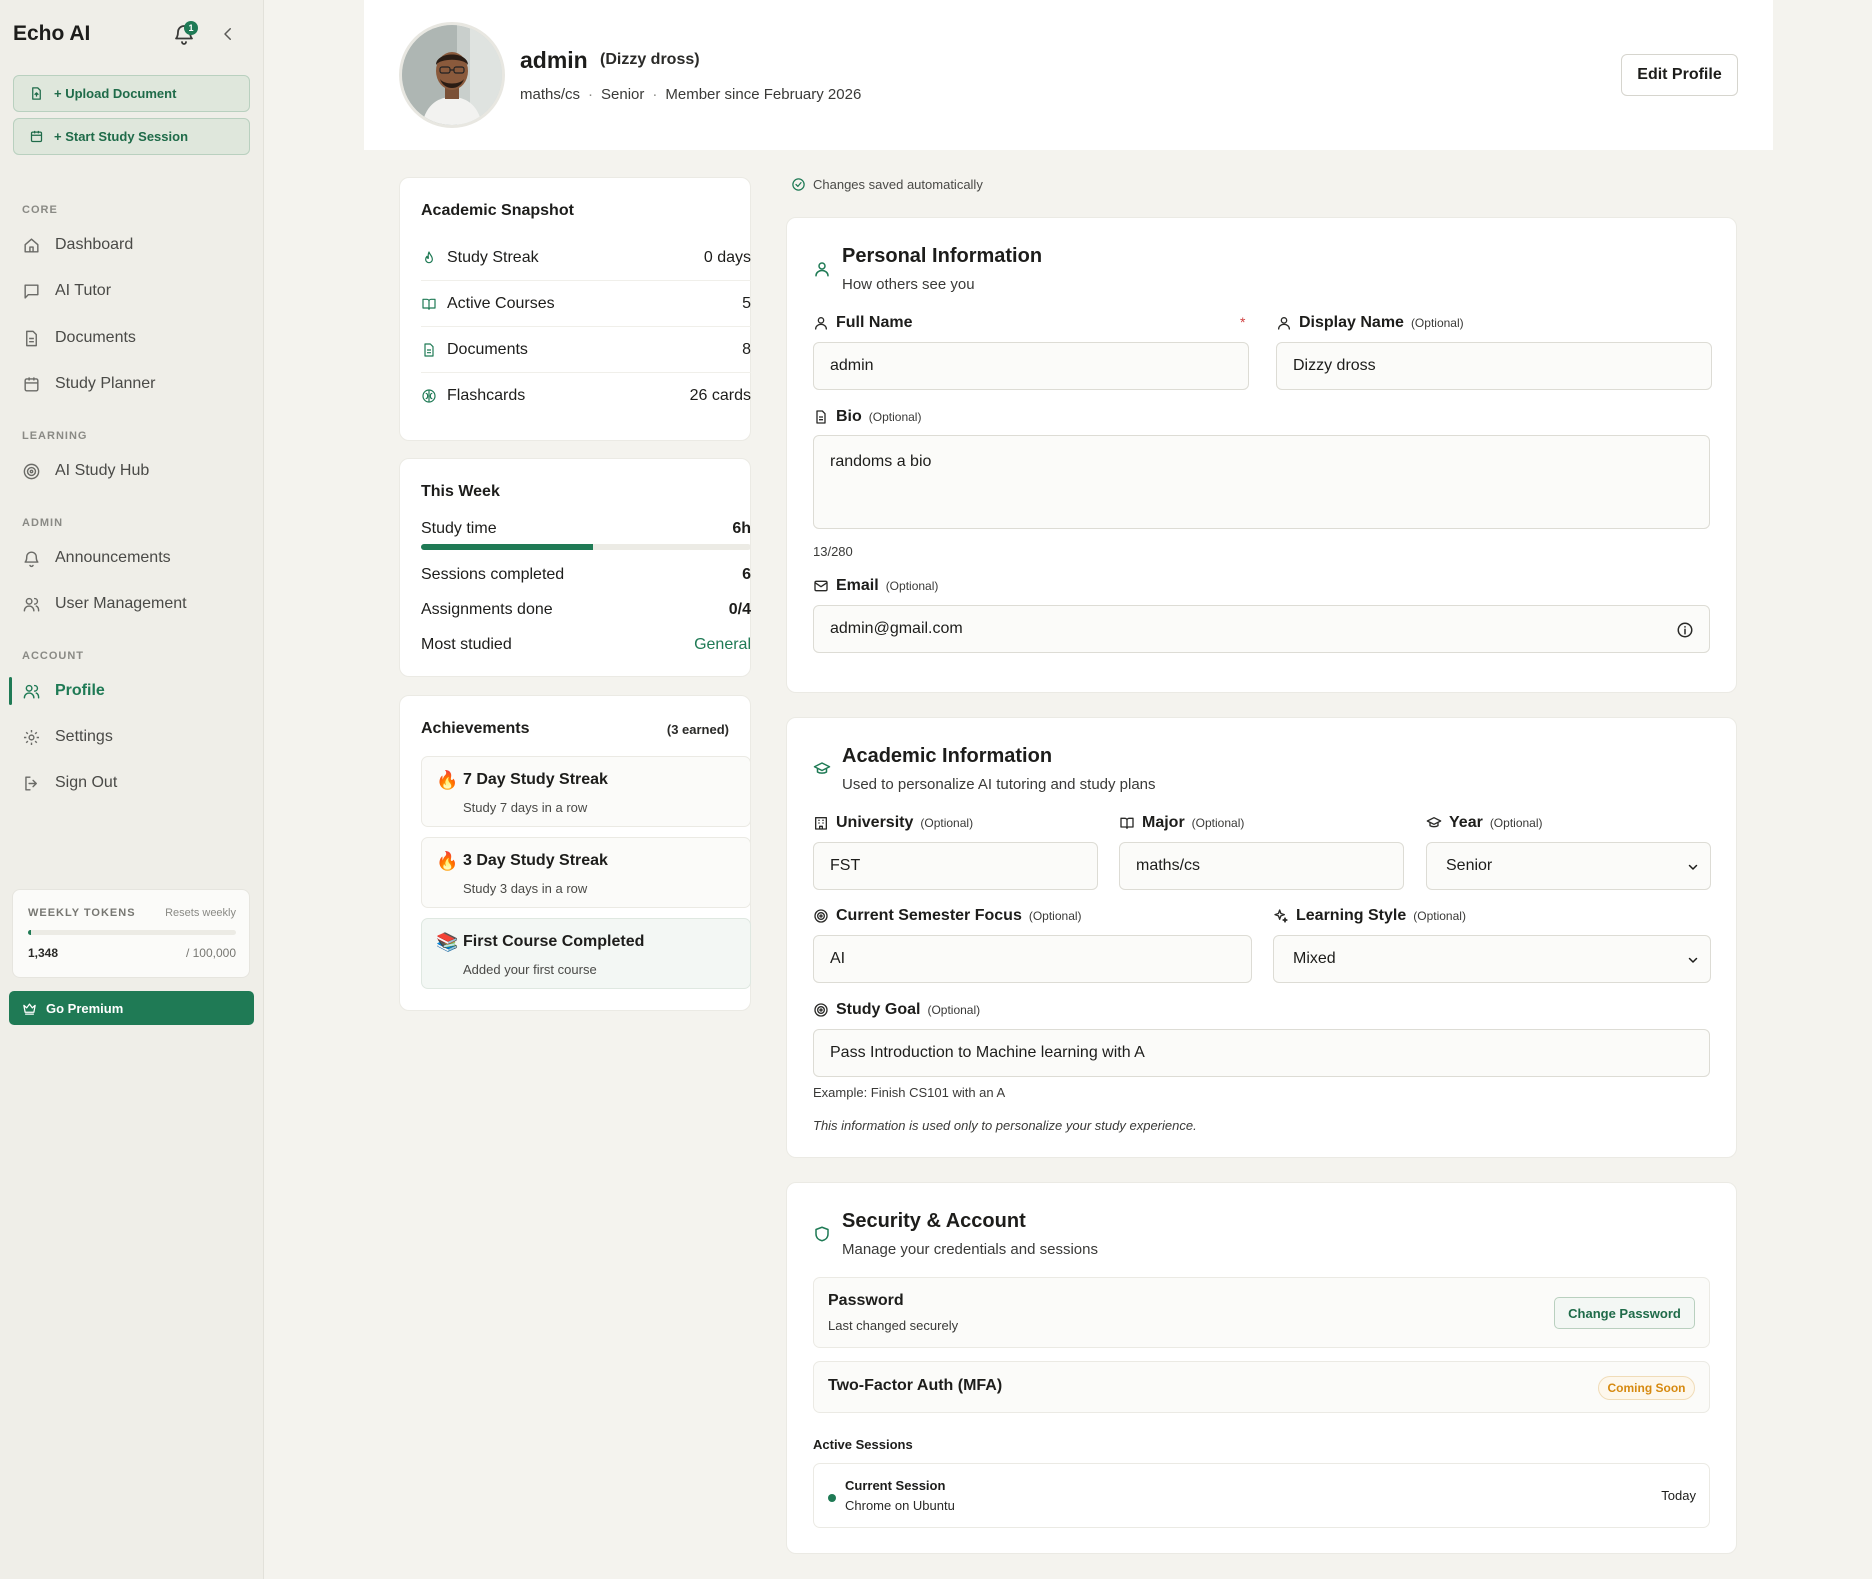 Image resolution: width=1872 pixels, height=1579 pixels. I want to click on year-label-text: Year, so click(1466, 822).